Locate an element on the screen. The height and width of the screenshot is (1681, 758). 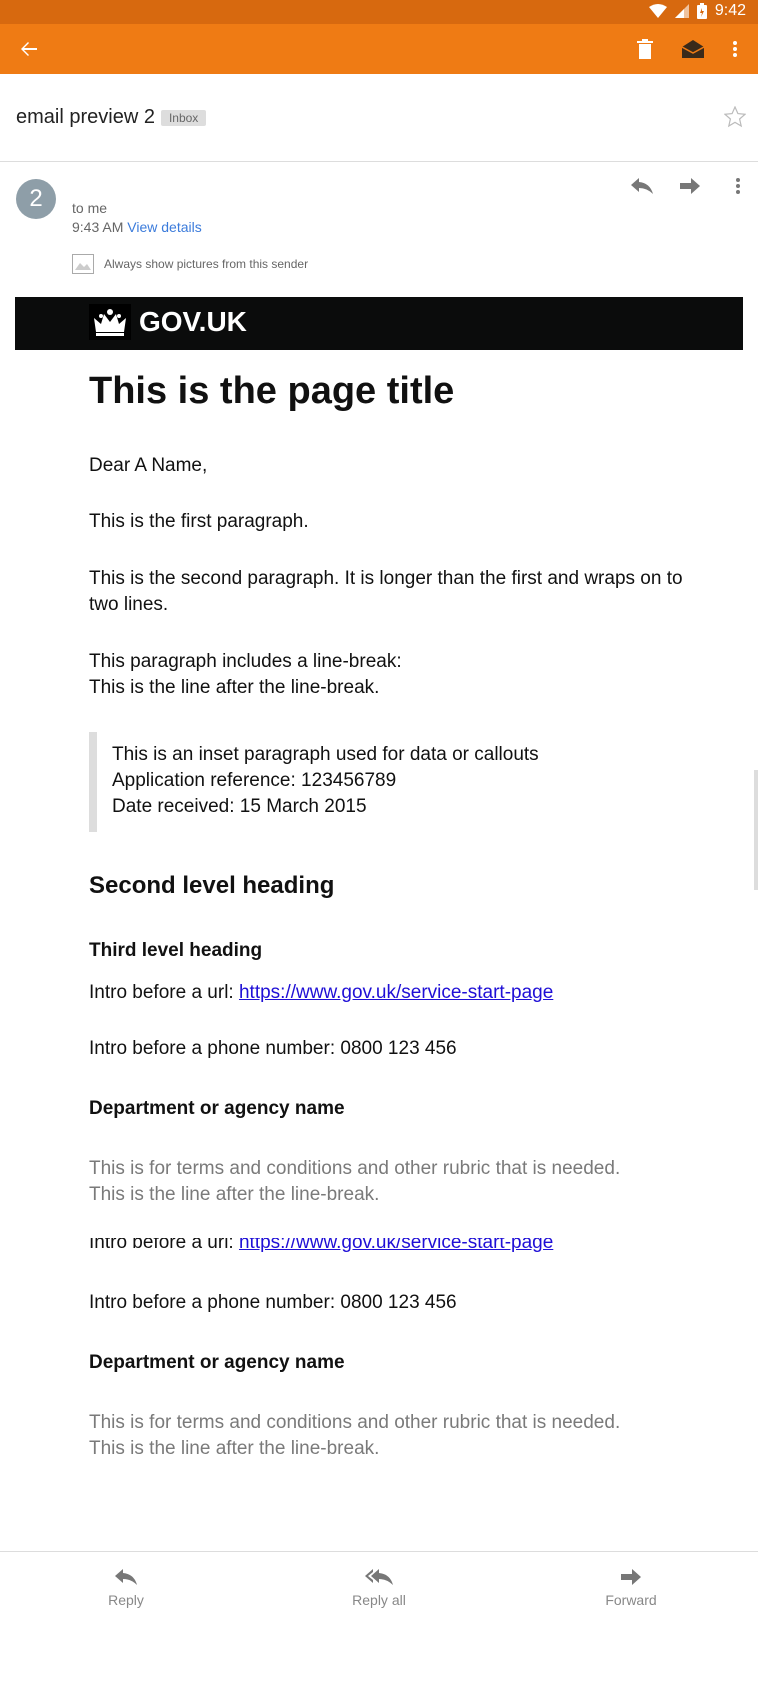
sender-avatar: 2 is located at coordinates (36, 199).